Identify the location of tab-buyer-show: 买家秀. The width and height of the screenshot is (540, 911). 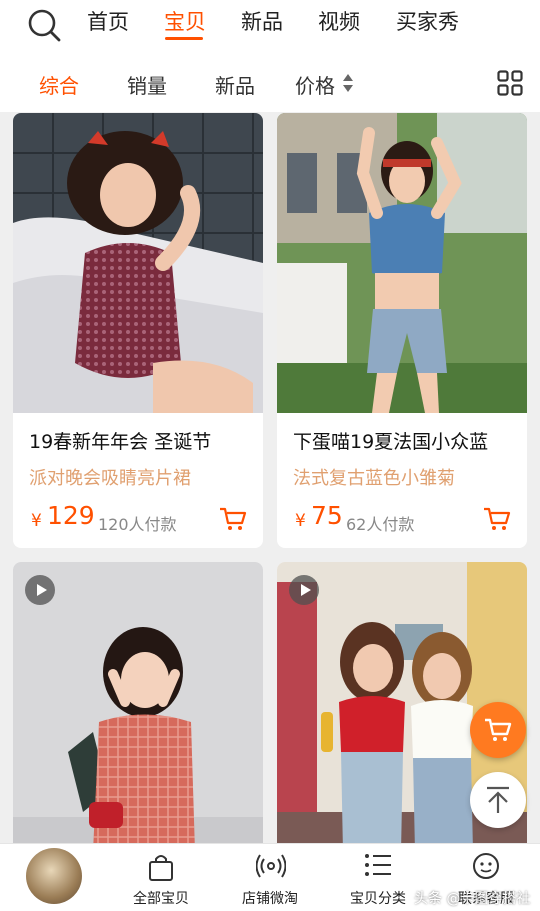
(427, 21).